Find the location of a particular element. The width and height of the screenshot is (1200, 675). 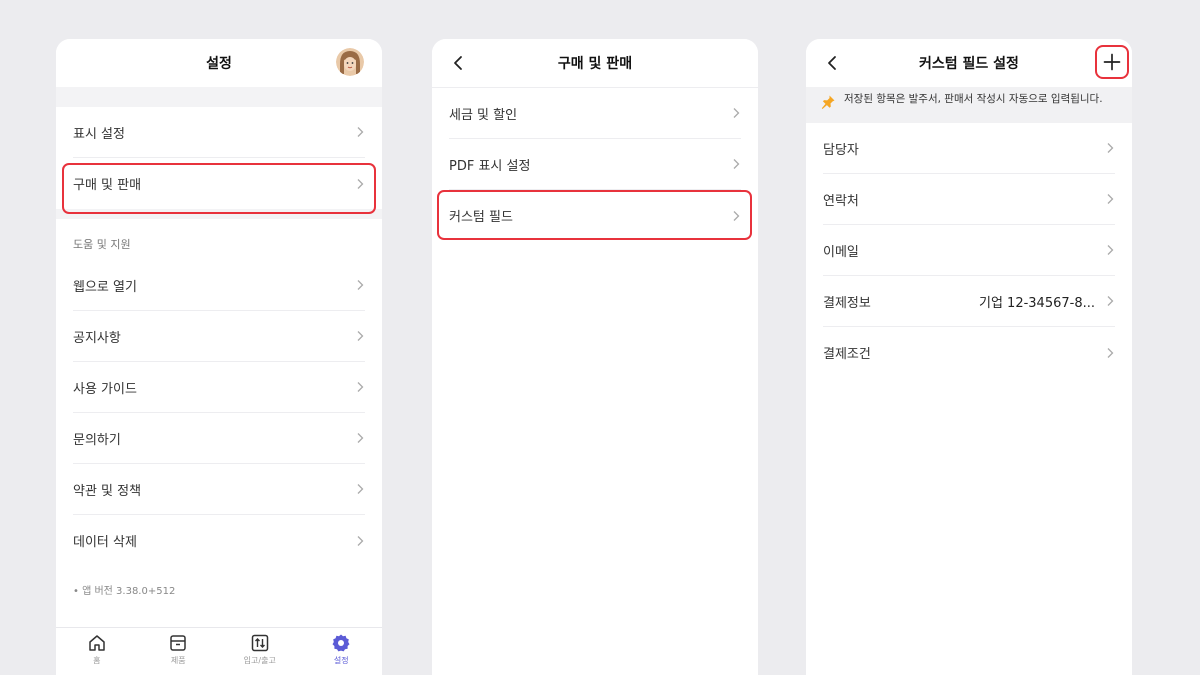

row-contact-number: 연락처 is located at coordinates (969, 199).